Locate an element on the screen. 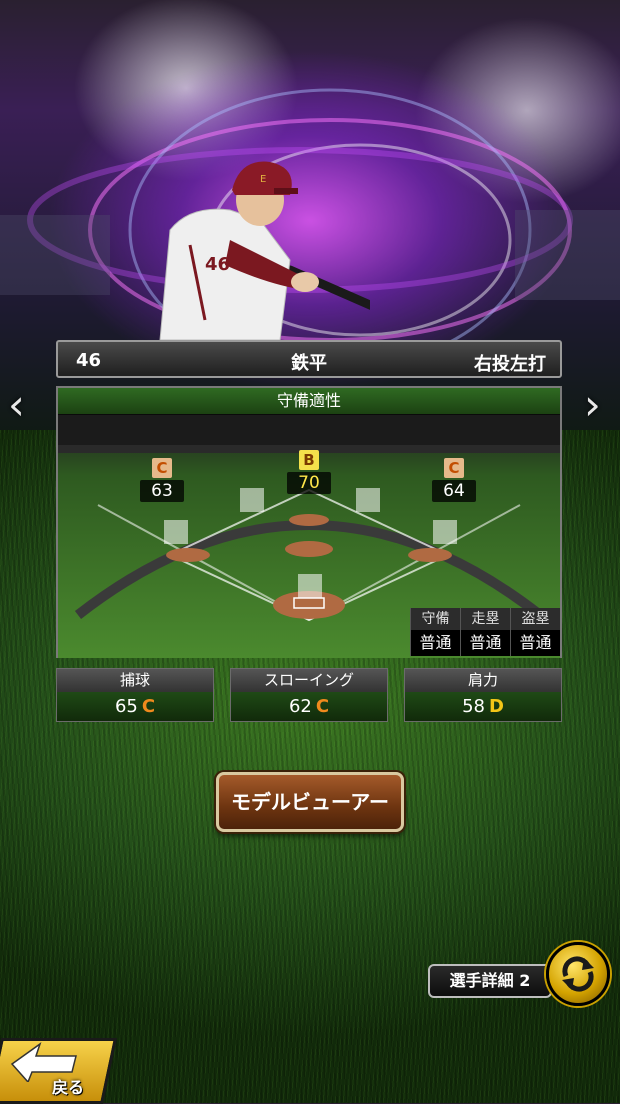 The height and width of the screenshot is (1104, 620). swap-page-button is located at coordinates (578, 974).